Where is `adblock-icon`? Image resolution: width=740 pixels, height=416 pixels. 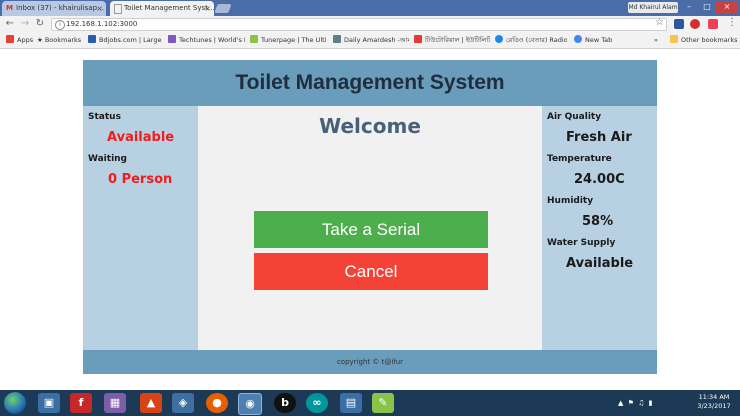
adblock-icon is located at coordinates (695, 24).